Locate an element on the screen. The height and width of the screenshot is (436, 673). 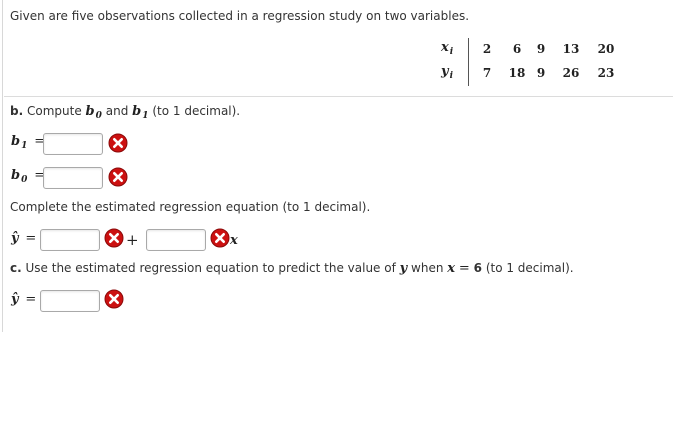
y-row-header: yi is located at coordinates (447, 72).